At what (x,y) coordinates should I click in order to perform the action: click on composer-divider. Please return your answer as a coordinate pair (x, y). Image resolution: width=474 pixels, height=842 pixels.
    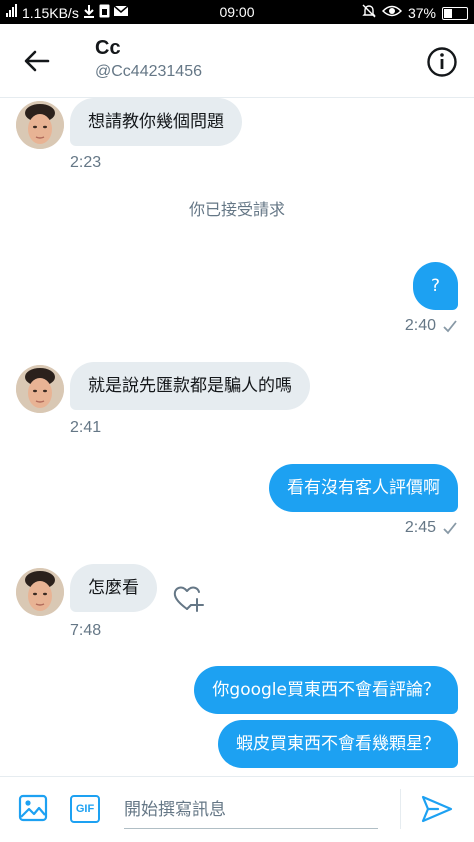
    Looking at the image, I should click on (400, 809).